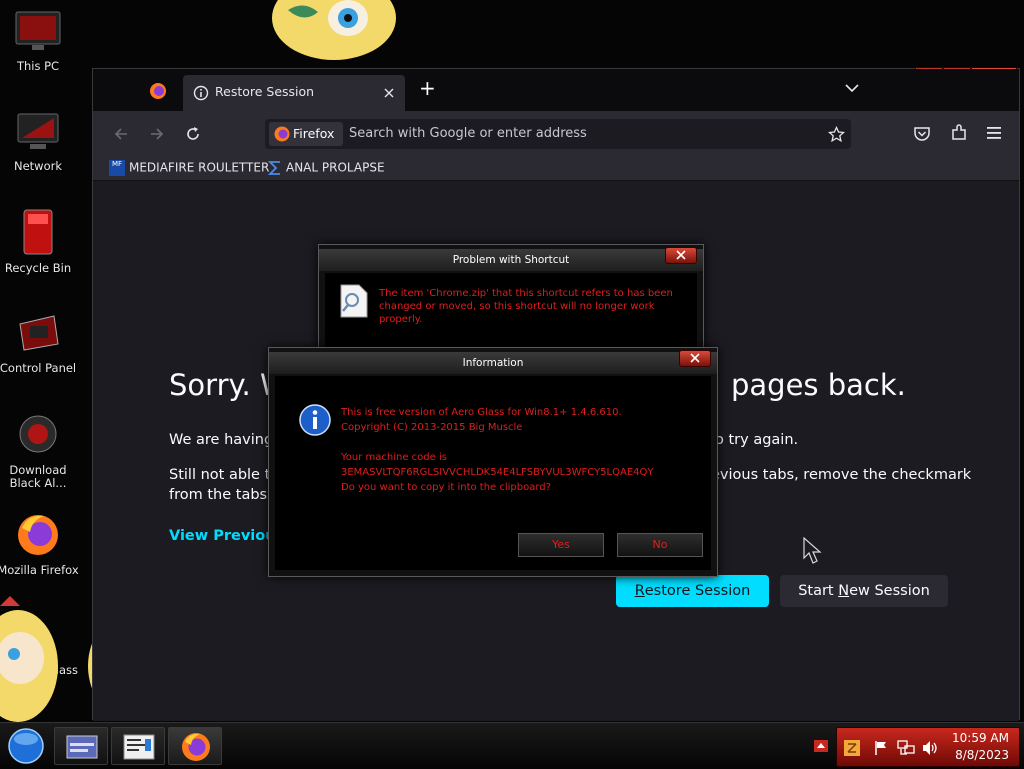 The width and height of the screenshot is (1024, 769). I want to click on bookmarks-toolbar: MF MEDIAFIRE ROULETTER ANAL PROLAPSE, so click(556, 169).